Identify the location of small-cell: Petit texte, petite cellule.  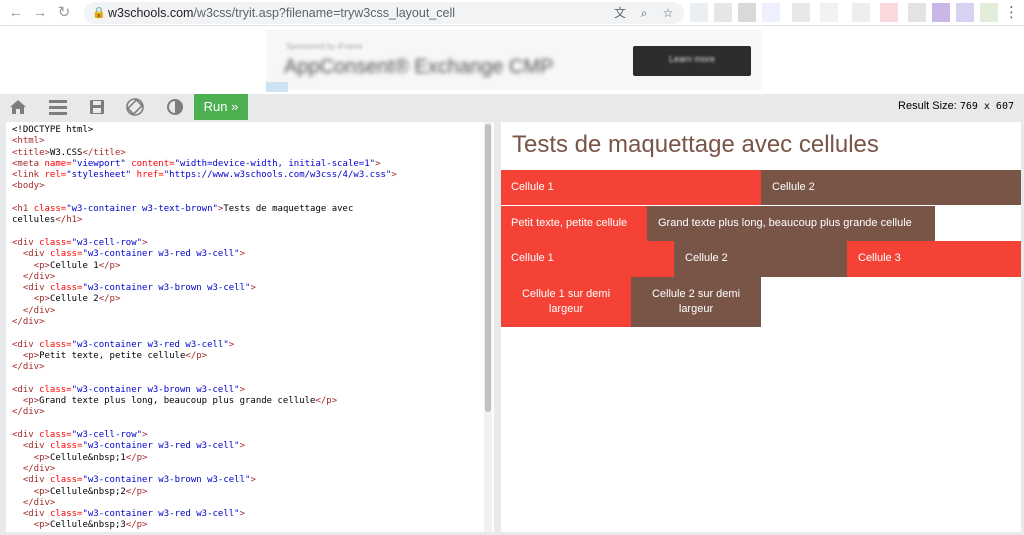
(574, 223).